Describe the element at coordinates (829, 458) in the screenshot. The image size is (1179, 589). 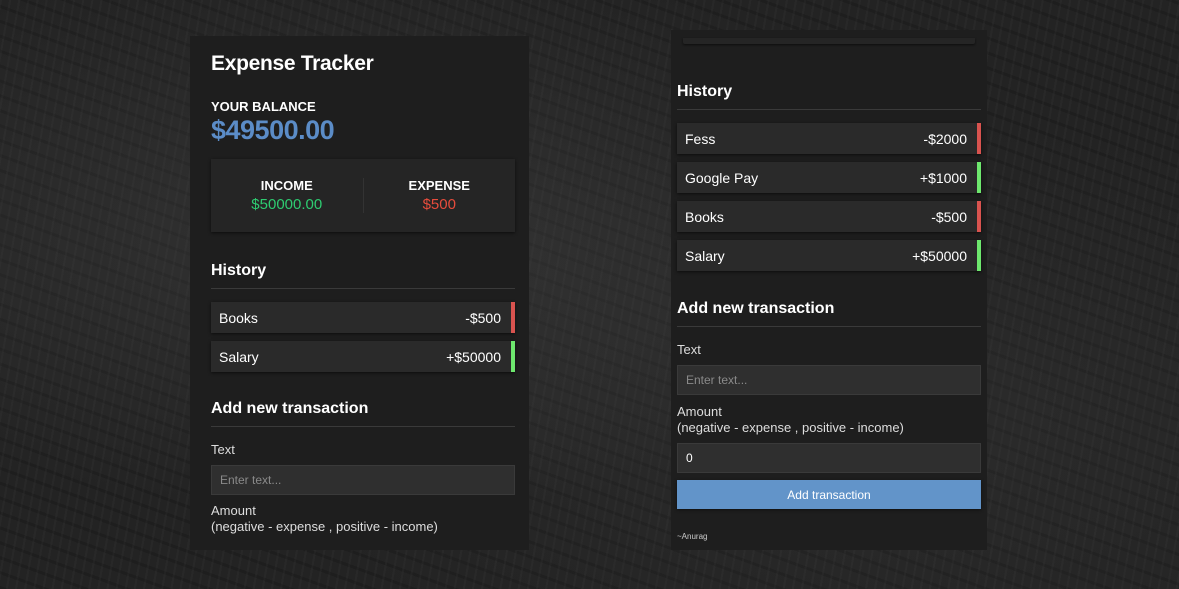
I see `amount-input` at that location.